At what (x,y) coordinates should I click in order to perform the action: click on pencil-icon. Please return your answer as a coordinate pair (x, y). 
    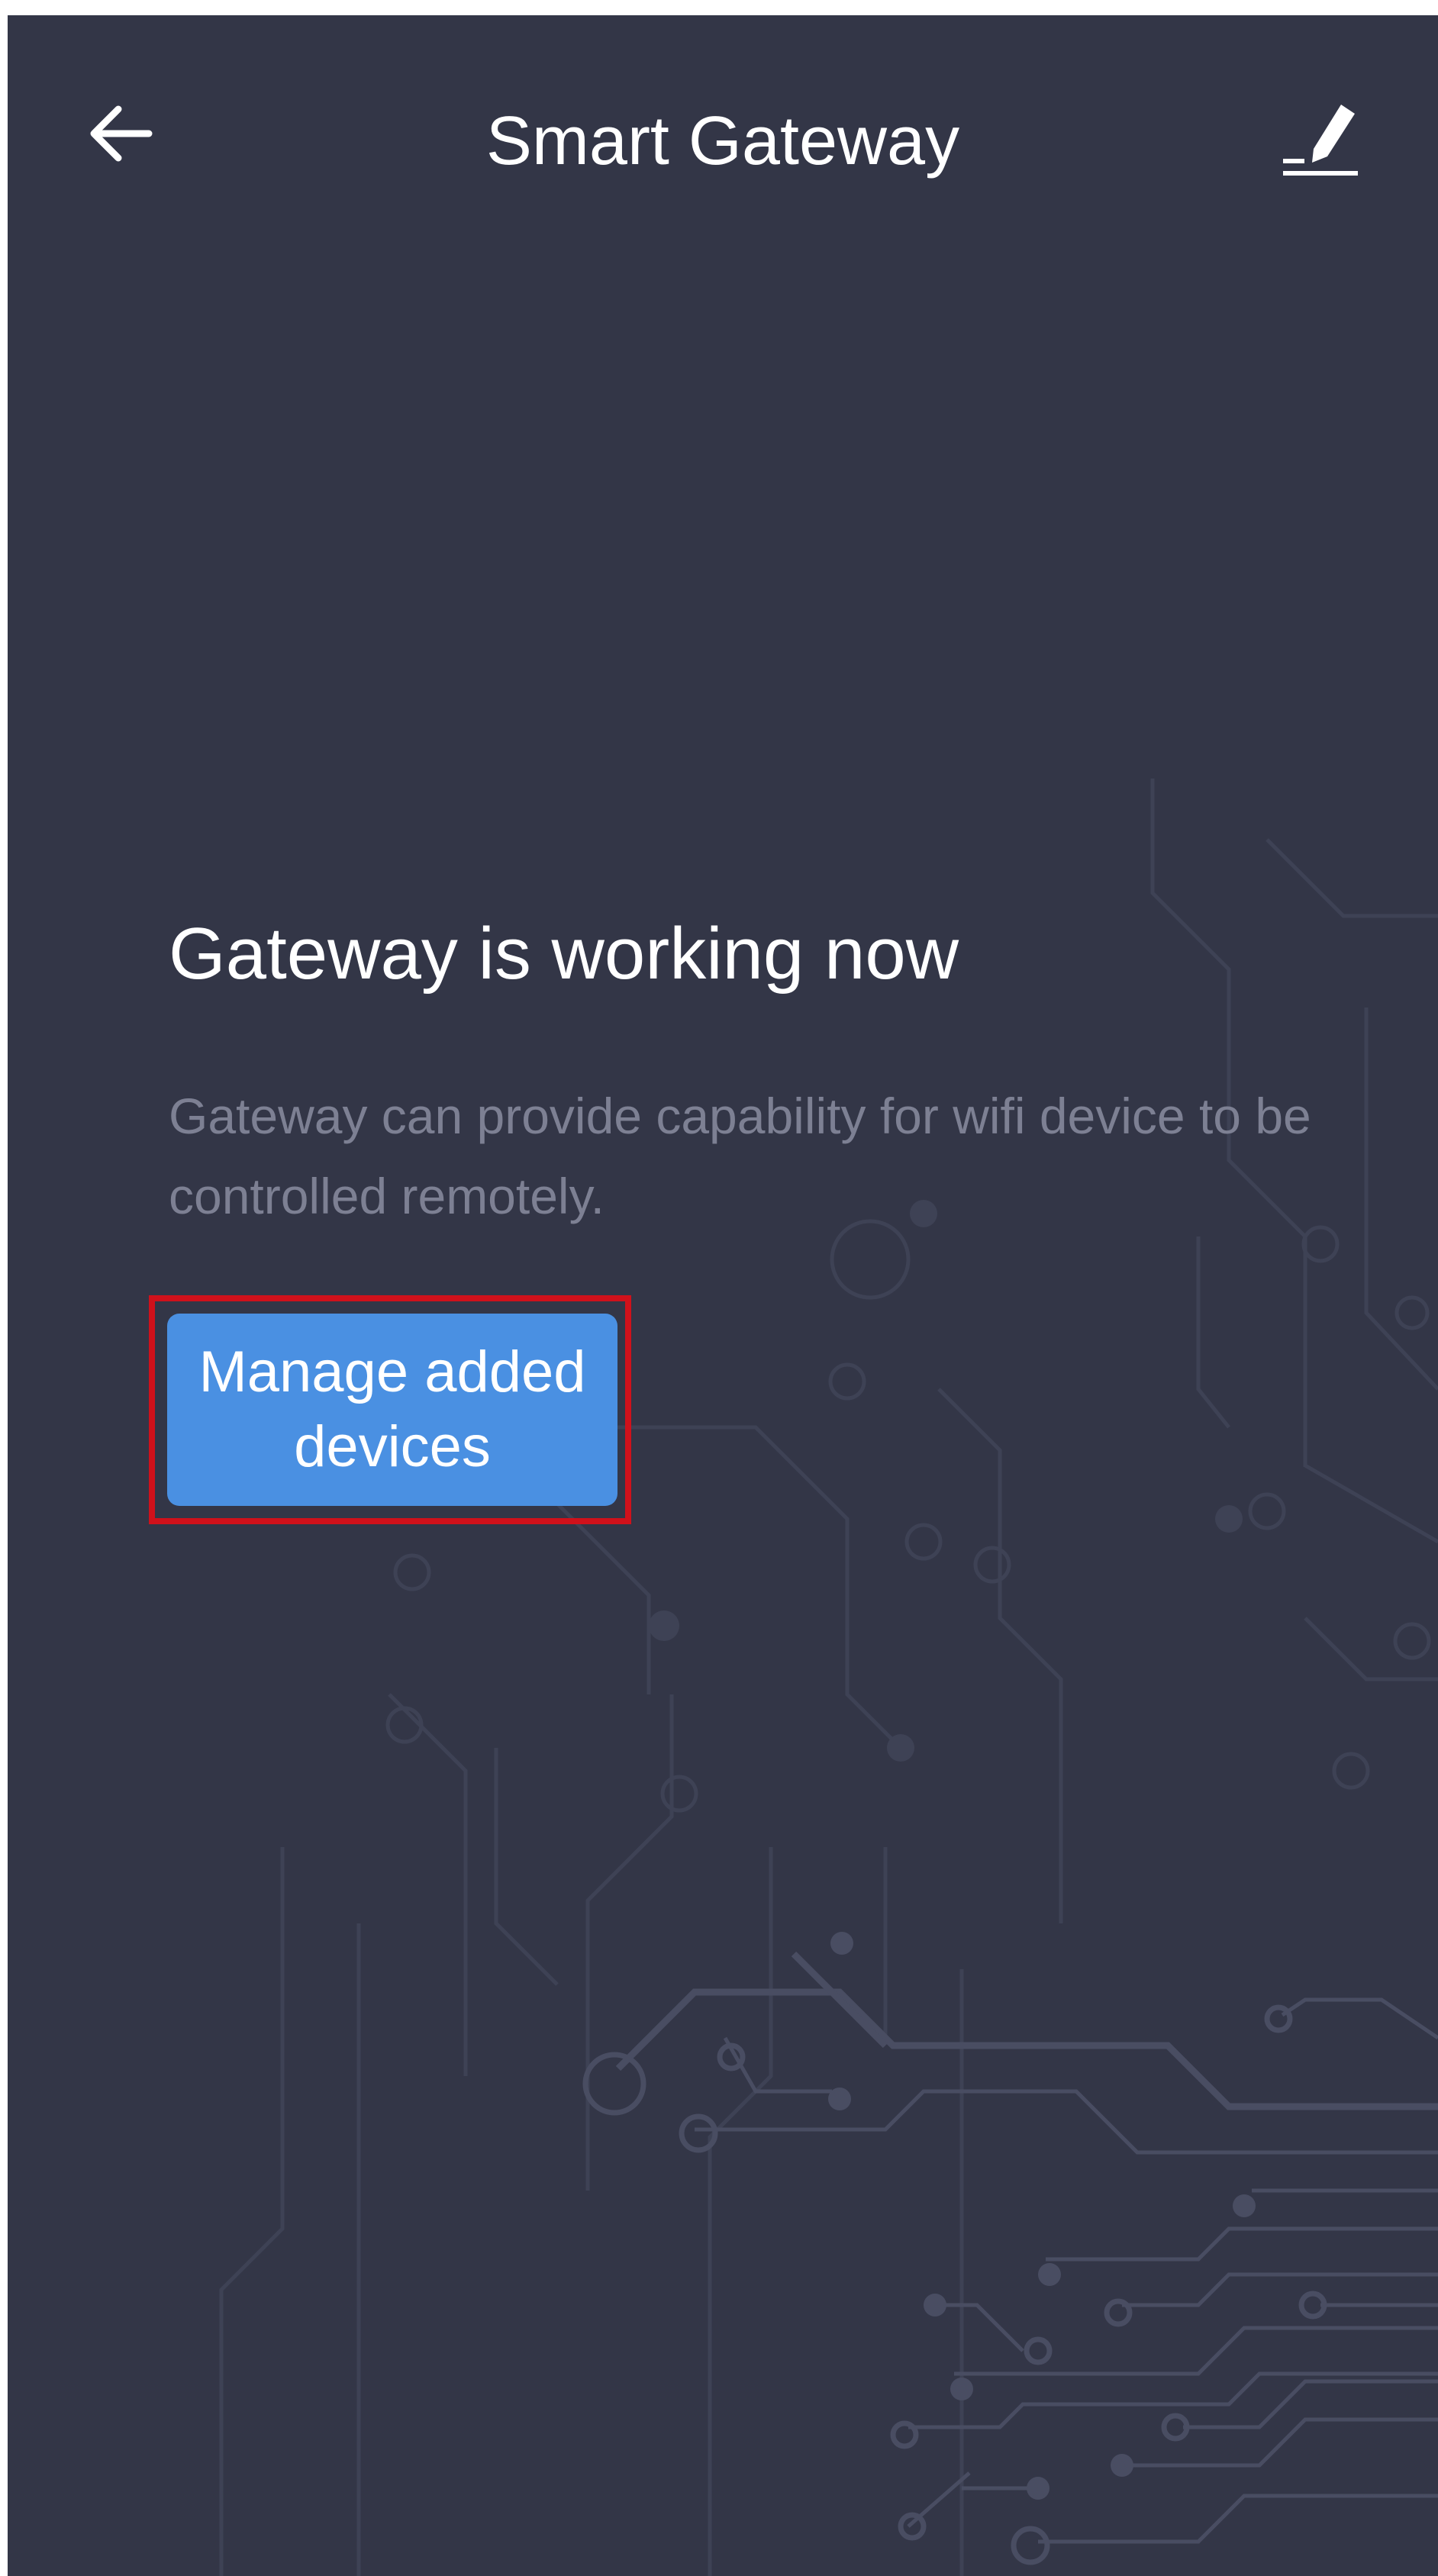
    Looking at the image, I should click on (1320, 141).